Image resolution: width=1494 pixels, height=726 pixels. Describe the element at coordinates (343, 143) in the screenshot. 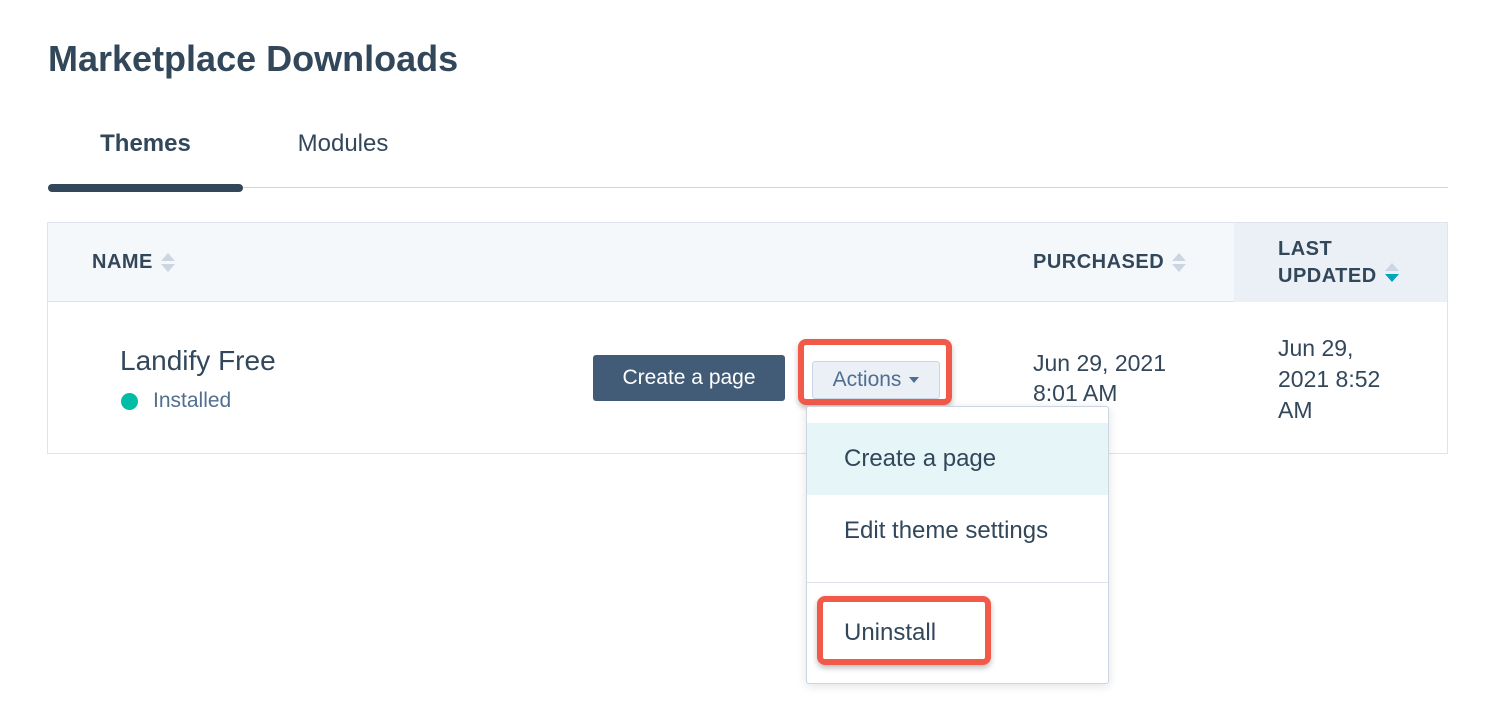

I see `tab-modules-label: Modules` at that location.